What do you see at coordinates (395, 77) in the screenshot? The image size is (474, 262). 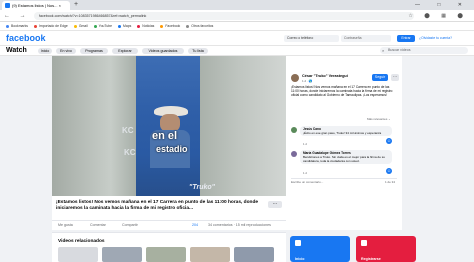 I see `post-more-button: ···` at bounding box center [395, 77].